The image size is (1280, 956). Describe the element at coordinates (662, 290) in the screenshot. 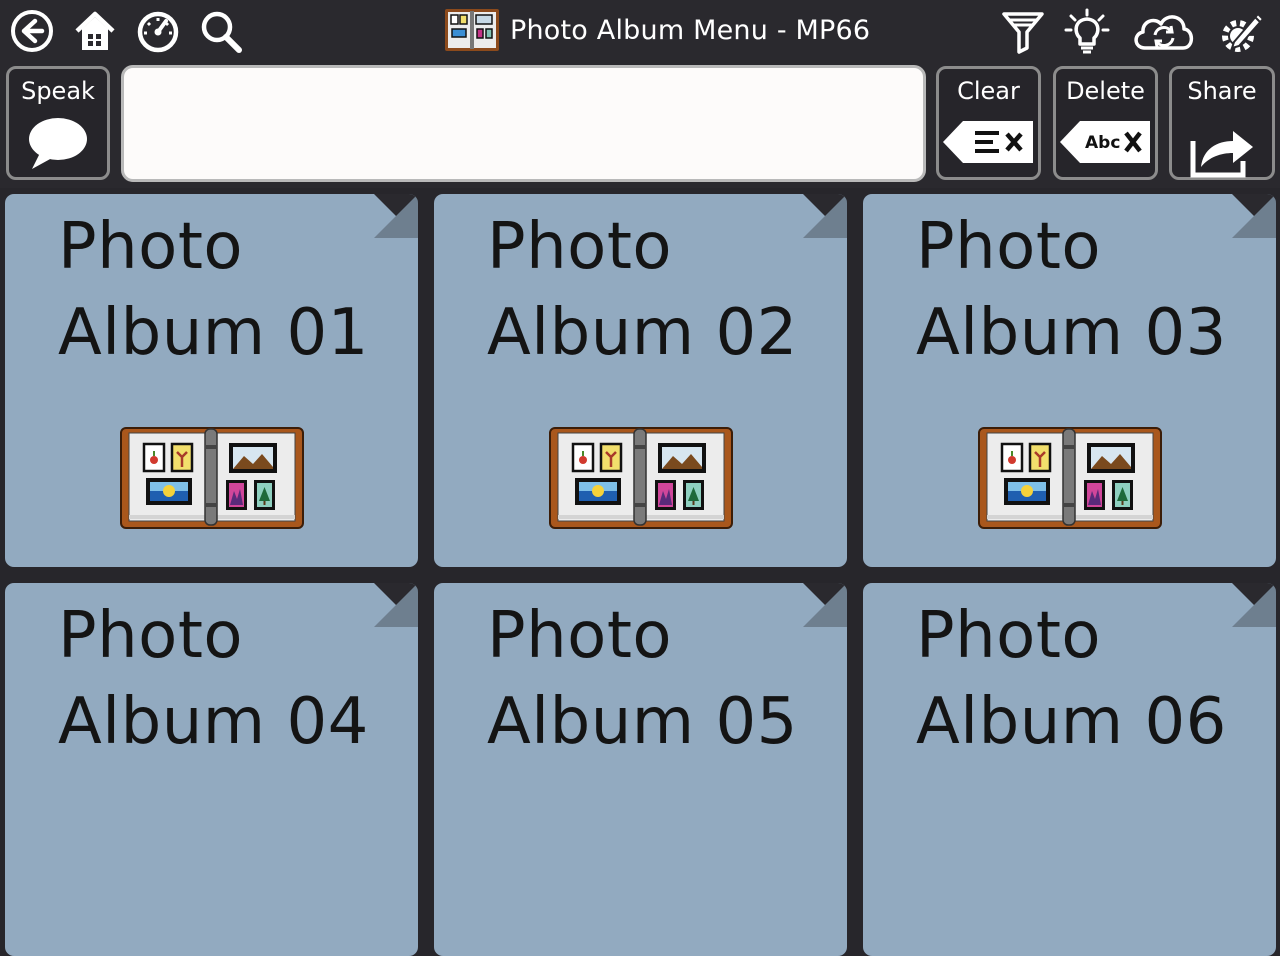

I see `album-label: Photo Album 02` at that location.